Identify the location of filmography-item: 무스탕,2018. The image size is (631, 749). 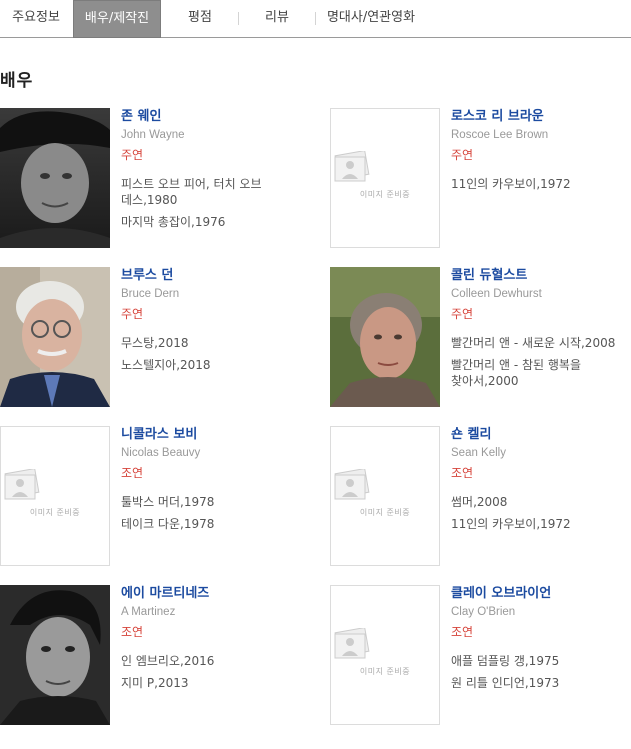
(211, 343).